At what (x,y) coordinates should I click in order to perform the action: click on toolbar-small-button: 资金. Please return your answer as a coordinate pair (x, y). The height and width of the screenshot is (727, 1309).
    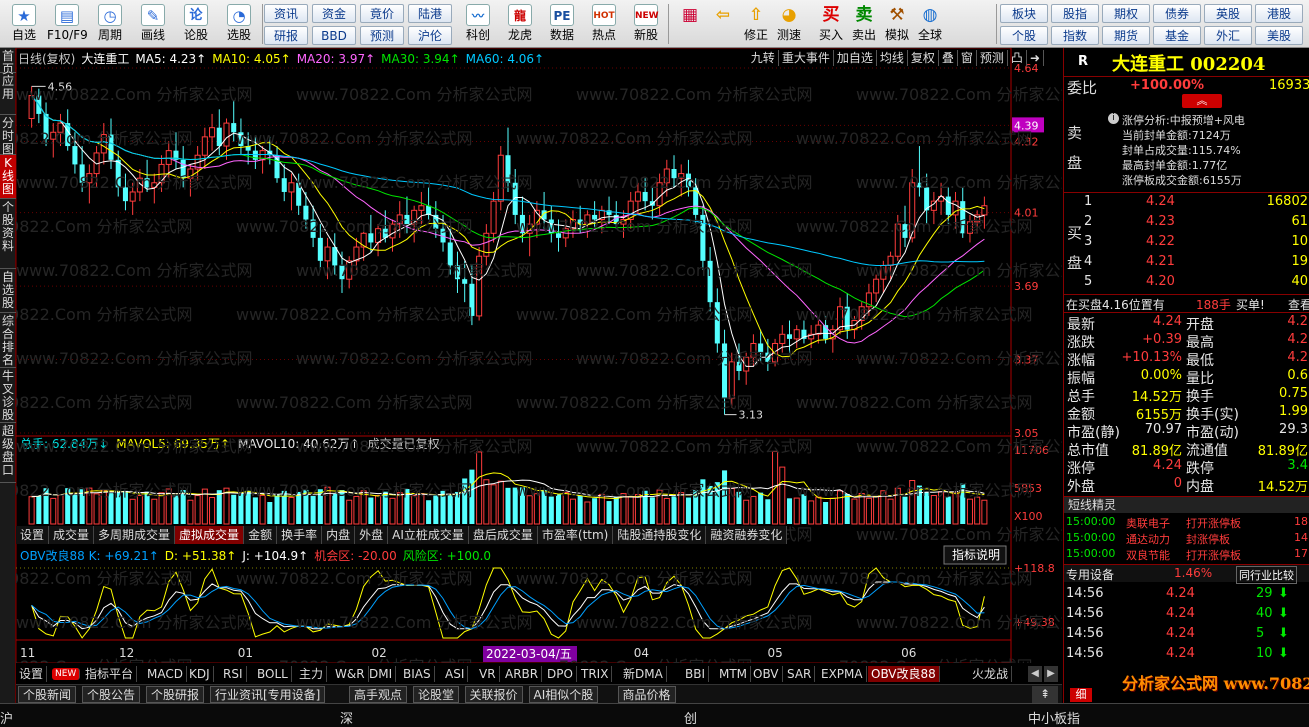
    Looking at the image, I should click on (334, 13).